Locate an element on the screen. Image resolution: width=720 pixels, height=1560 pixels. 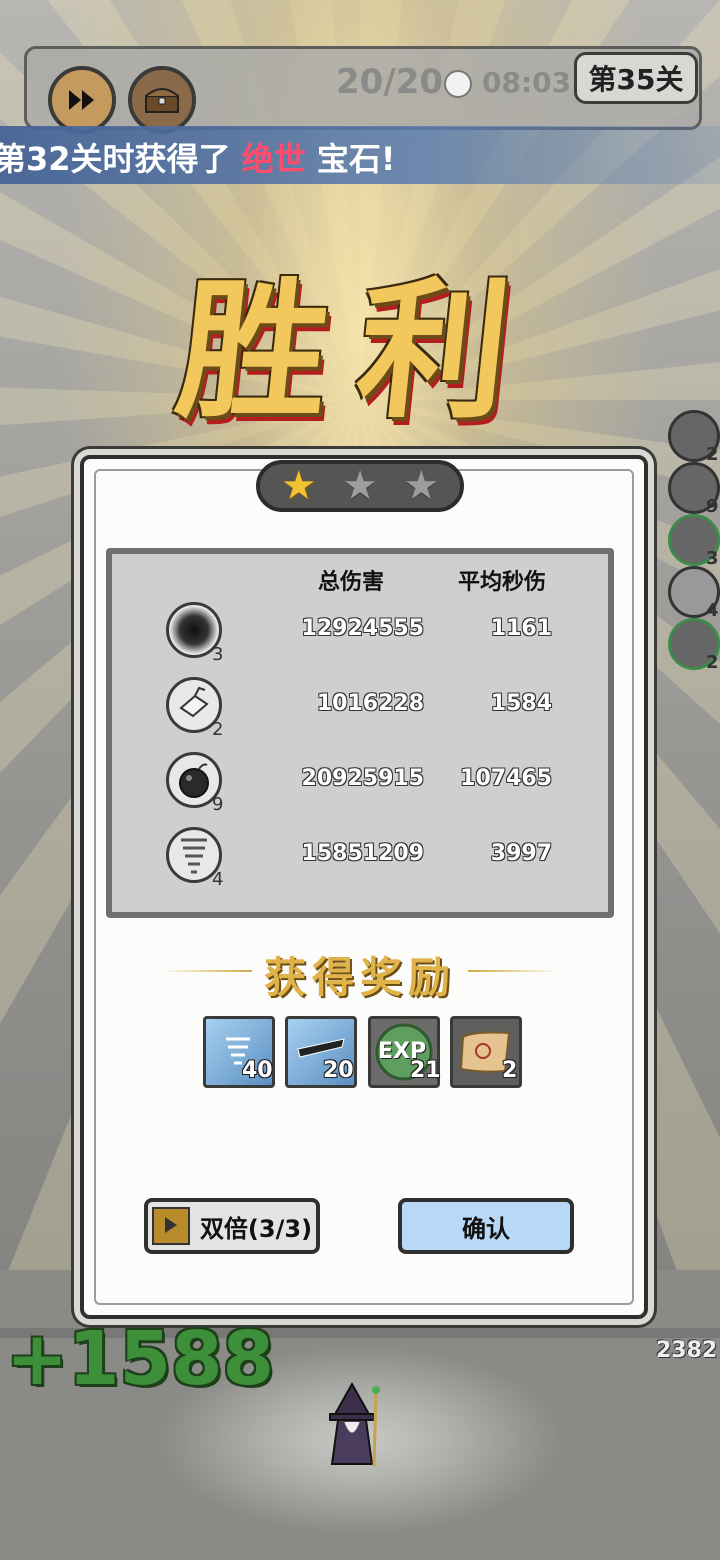
gold-gain: +1588 is located at coordinates (140, 1359).